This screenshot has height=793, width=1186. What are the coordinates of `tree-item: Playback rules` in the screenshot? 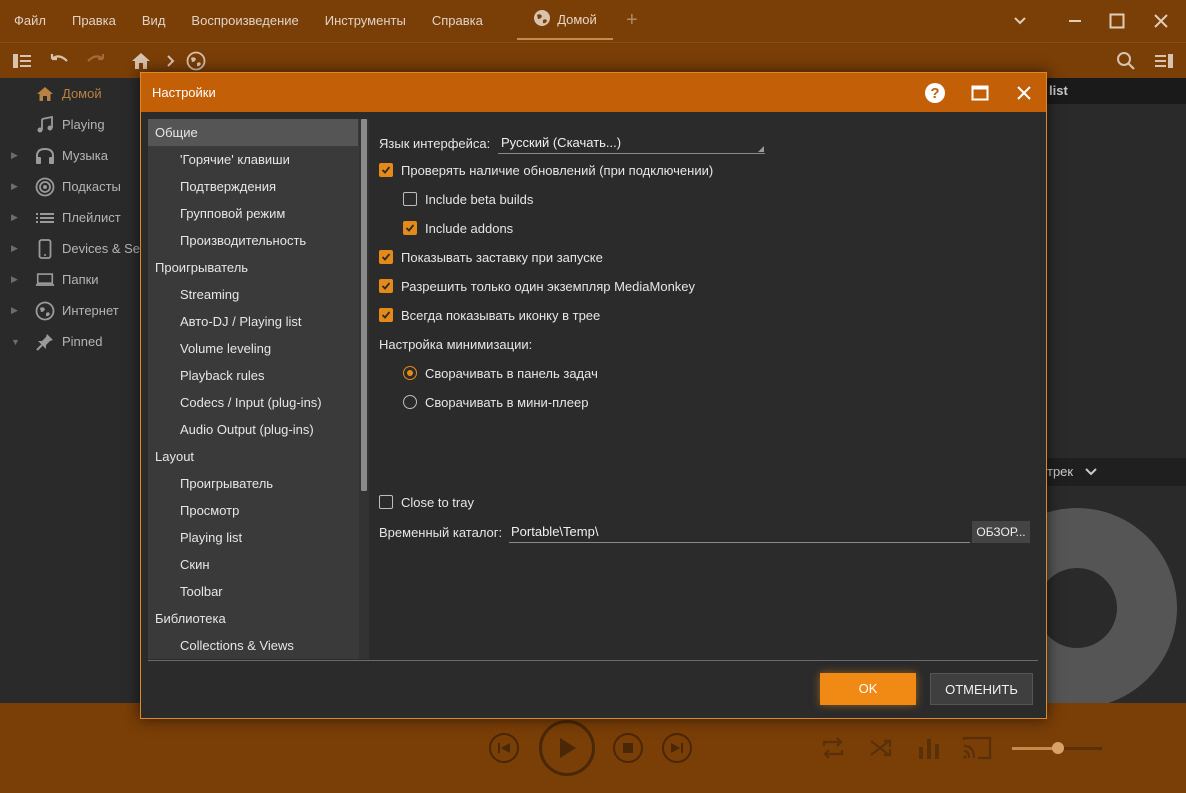 It's located at (253, 375).